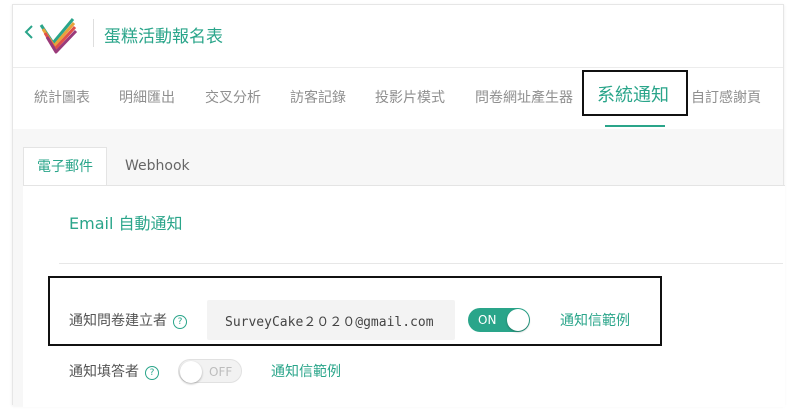 This screenshot has width=800, height=413. I want to click on tab-export: 明細匯出, so click(147, 97).